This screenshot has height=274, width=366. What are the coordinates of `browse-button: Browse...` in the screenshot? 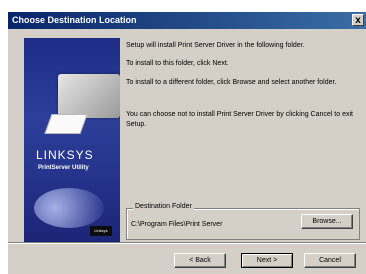 It's located at (327, 221).